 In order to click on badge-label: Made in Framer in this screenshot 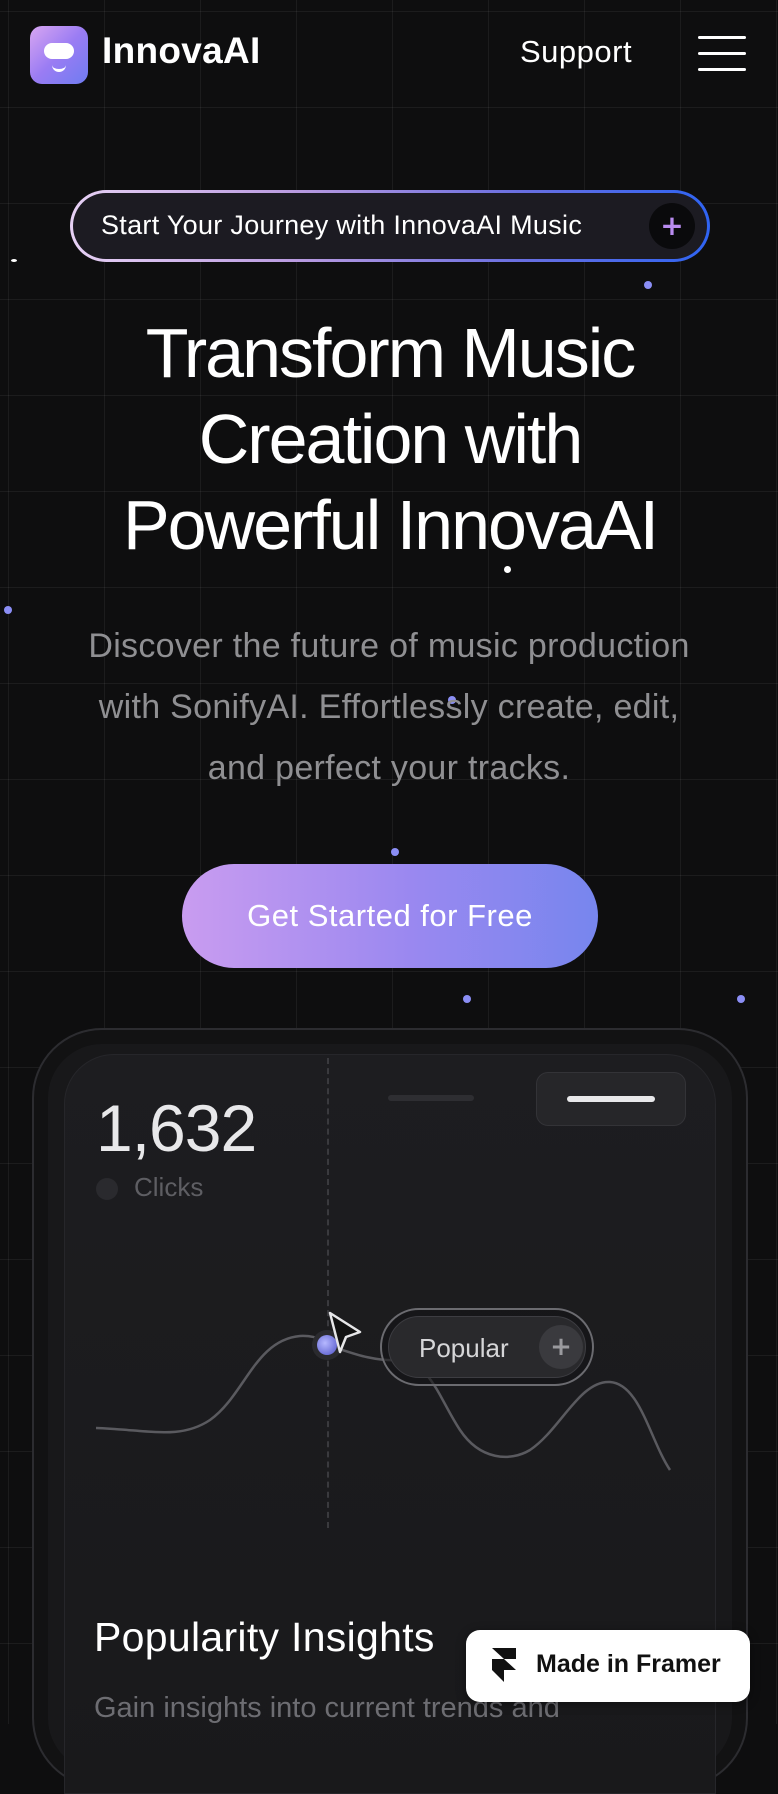, I will do `click(628, 1664)`.